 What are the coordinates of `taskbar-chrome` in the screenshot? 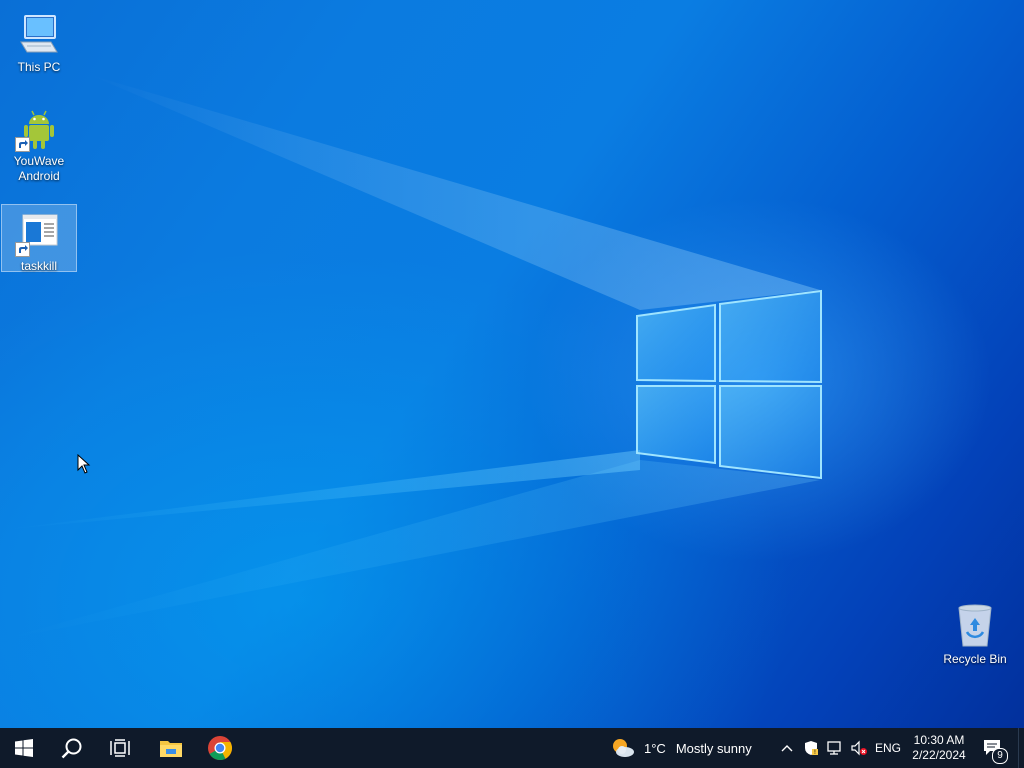 It's located at (220, 748).